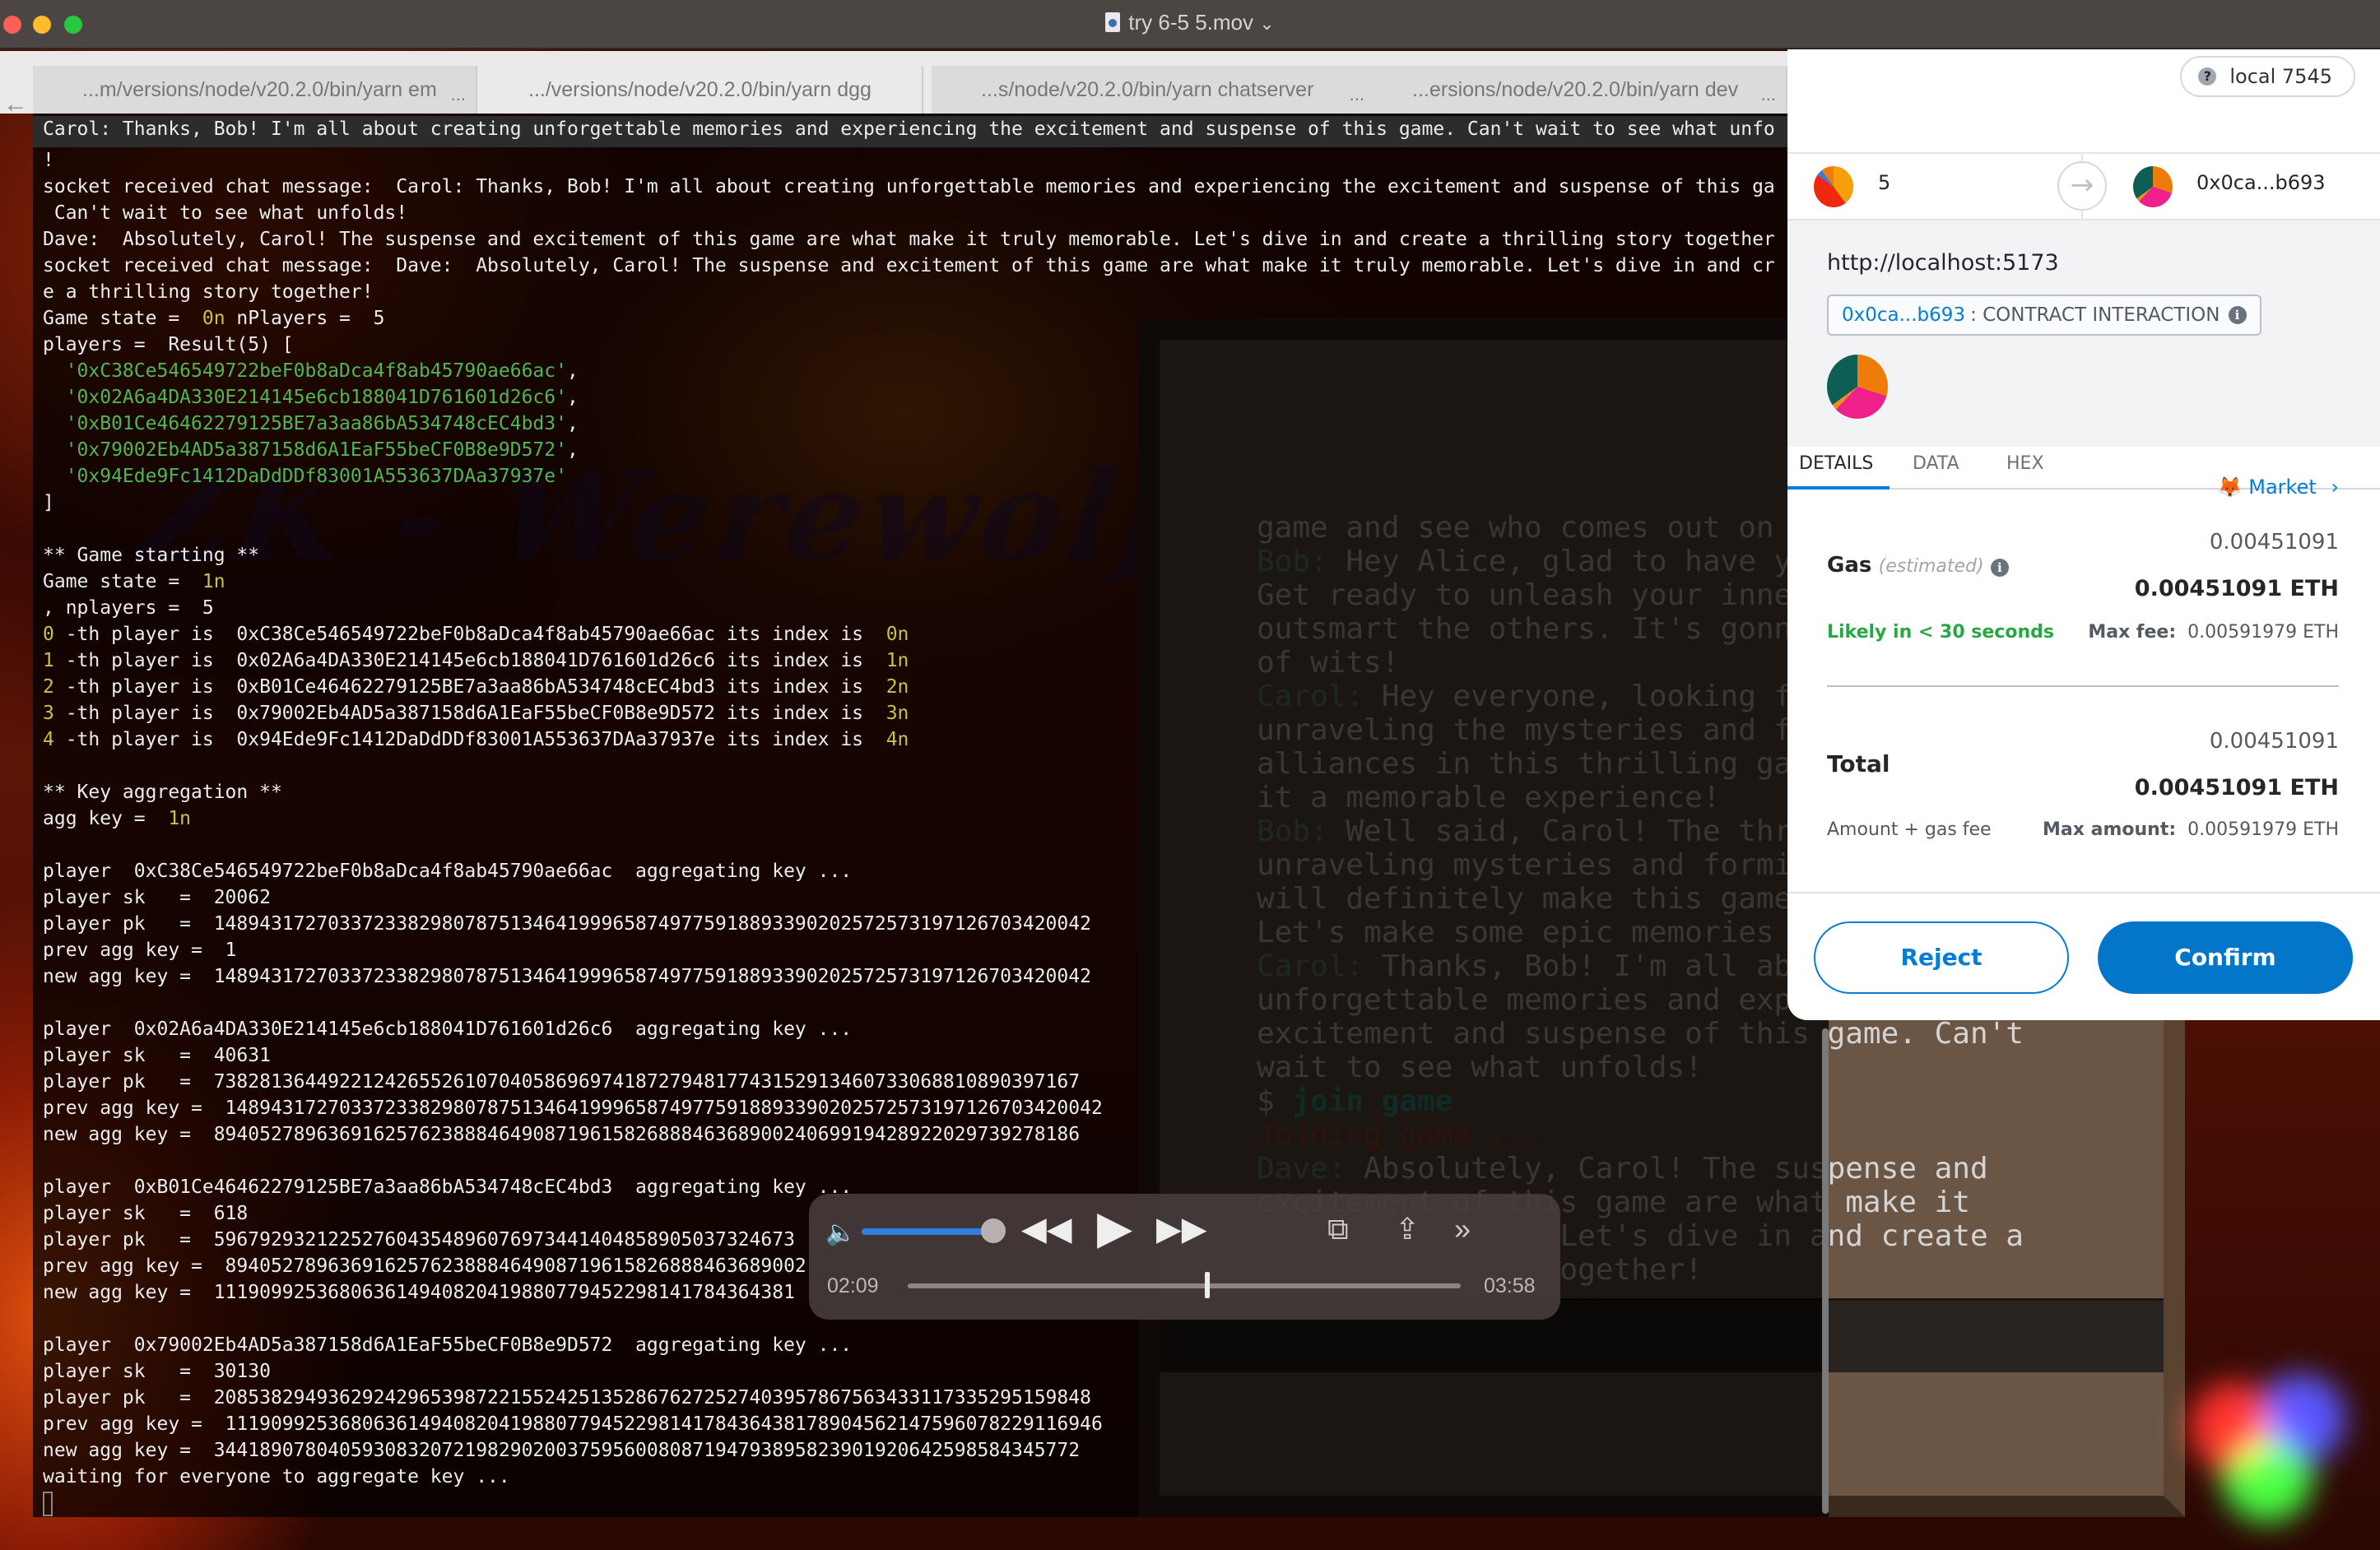  What do you see at coordinates (213, 319) in the screenshot?
I see `line-segment: 0n` at bounding box center [213, 319].